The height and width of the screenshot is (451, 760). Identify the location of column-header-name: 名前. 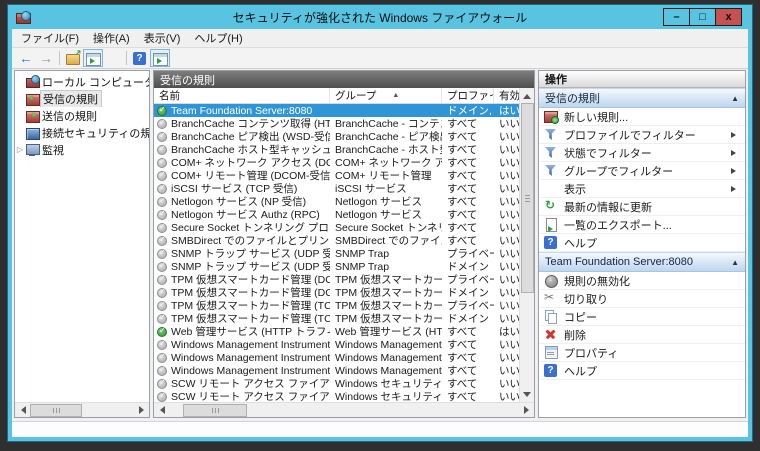
(242, 95).